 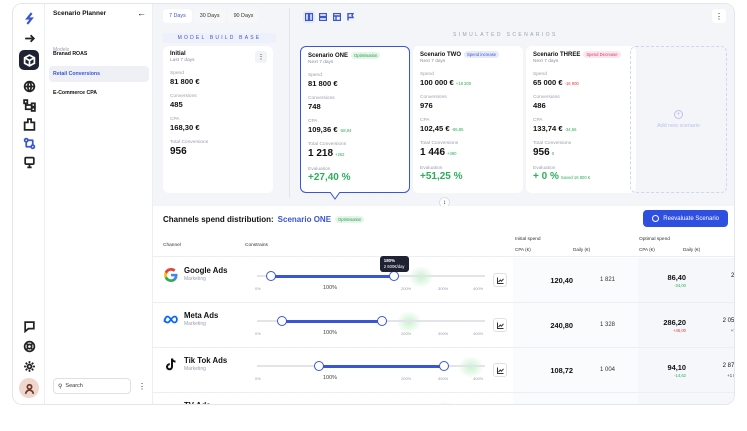 What do you see at coordinates (457, 129) in the screenshot?
I see `cpa-delta: -65,85` at bounding box center [457, 129].